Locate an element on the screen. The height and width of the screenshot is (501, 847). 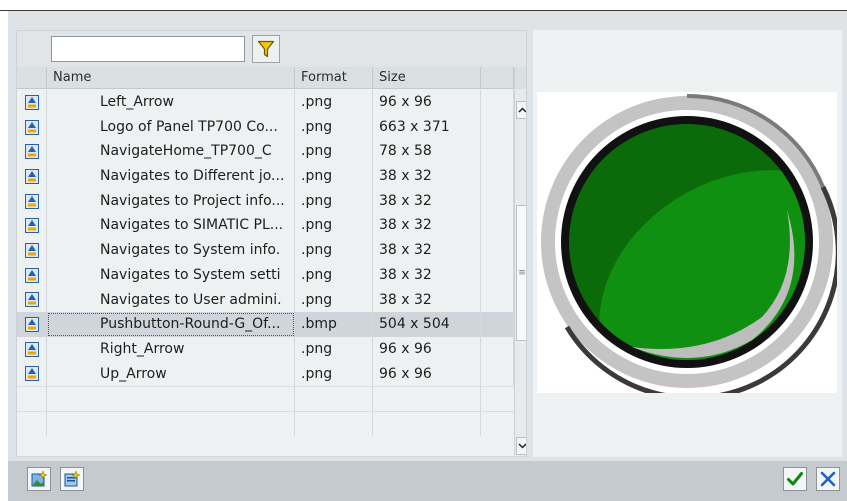
search-row is located at coordinates (271, 49).